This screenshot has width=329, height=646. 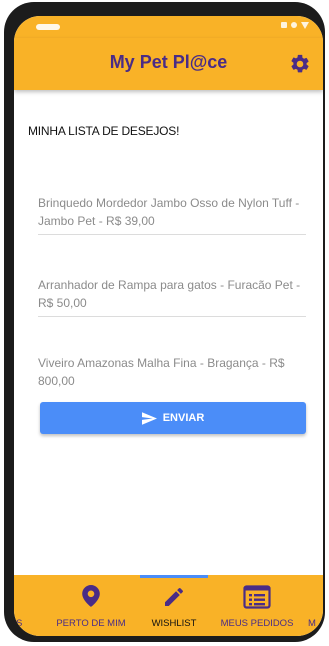 I want to click on nav-item-partial-right: M, so click(x=315, y=605).